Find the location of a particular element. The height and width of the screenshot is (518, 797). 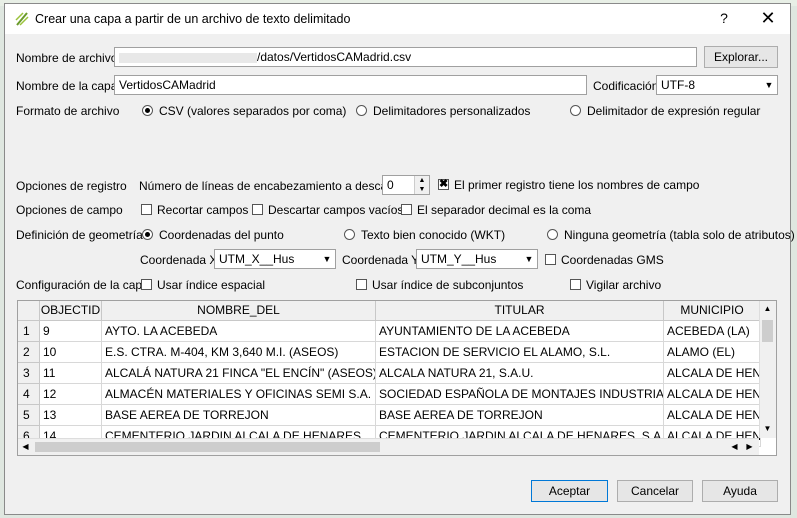

table-cell: AYTO. LA ACEBEDA is located at coordinates (239, 331).